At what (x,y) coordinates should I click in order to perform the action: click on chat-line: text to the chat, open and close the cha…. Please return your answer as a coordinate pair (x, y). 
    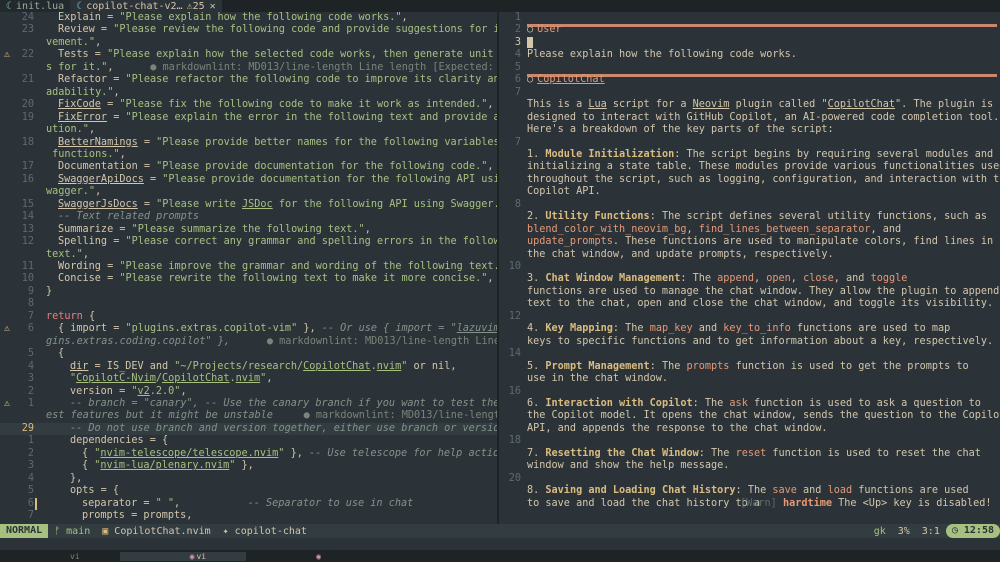
    Looking at the image, I should click on (749, 304).